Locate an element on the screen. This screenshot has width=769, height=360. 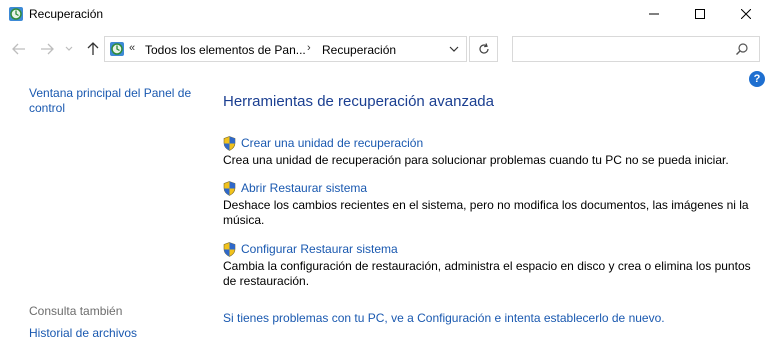
minimize-icon is located at coordinates (654, 14).